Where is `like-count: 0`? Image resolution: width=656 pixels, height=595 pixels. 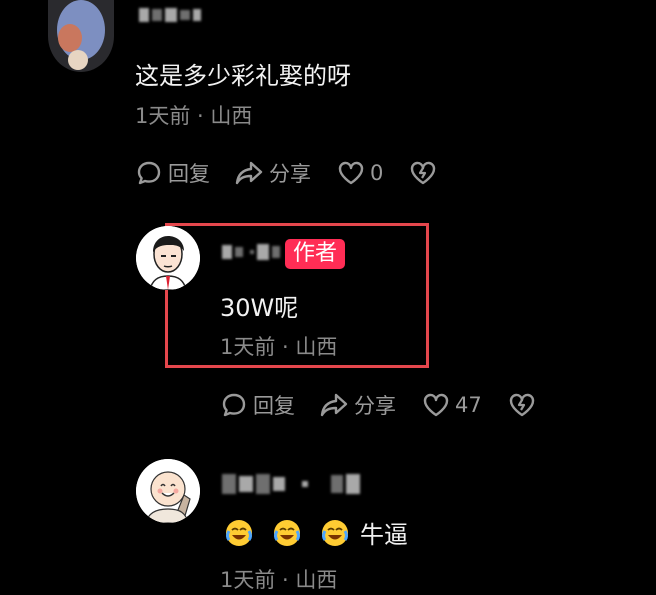
like-count: 0 is located at coordinates (377, 173).